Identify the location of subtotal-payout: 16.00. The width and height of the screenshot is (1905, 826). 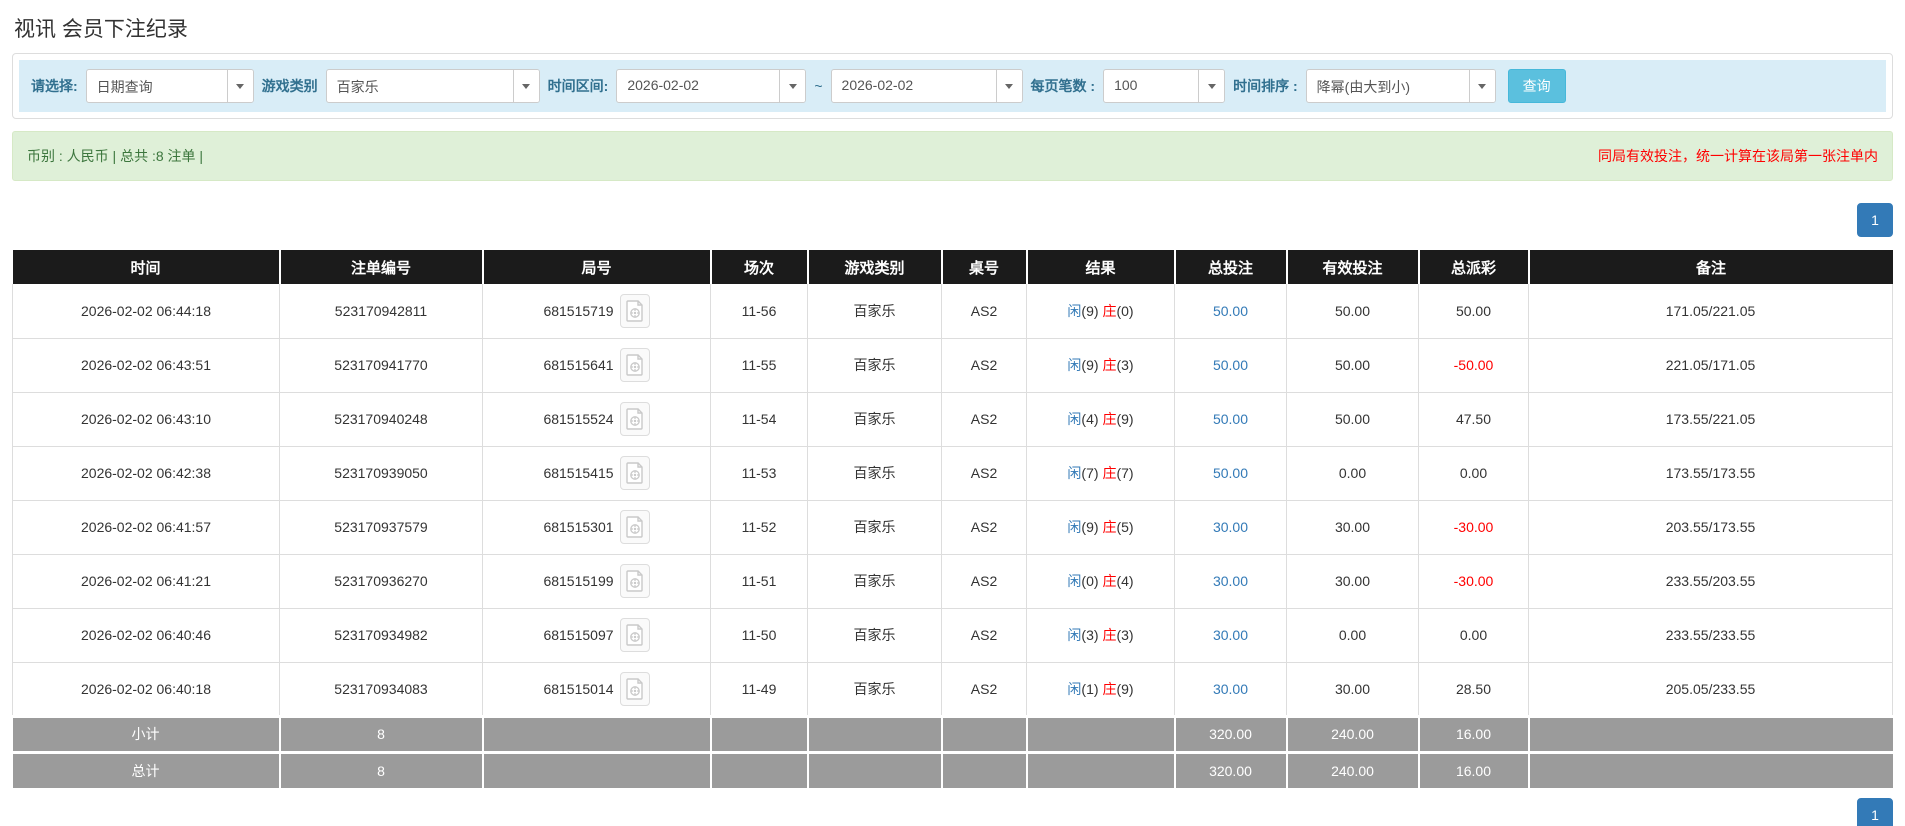
(1474, 733).